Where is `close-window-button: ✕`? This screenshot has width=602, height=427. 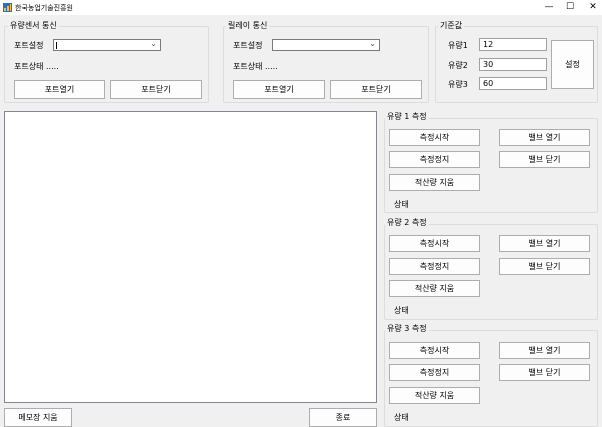 close-window-button: ✕ is located at coordinates (590, 7).